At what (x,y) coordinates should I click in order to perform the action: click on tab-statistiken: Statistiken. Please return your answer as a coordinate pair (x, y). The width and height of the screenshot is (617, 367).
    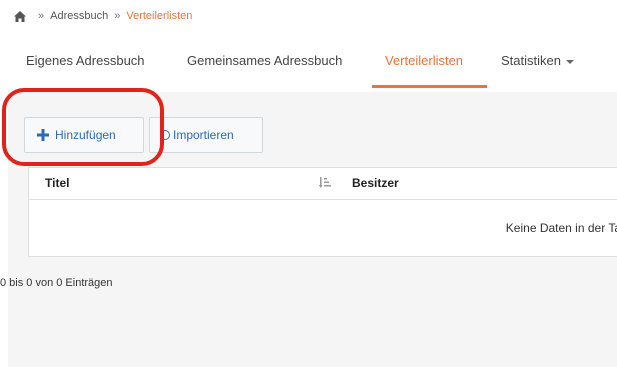
    Looking at the image, I should click on (537, 62).